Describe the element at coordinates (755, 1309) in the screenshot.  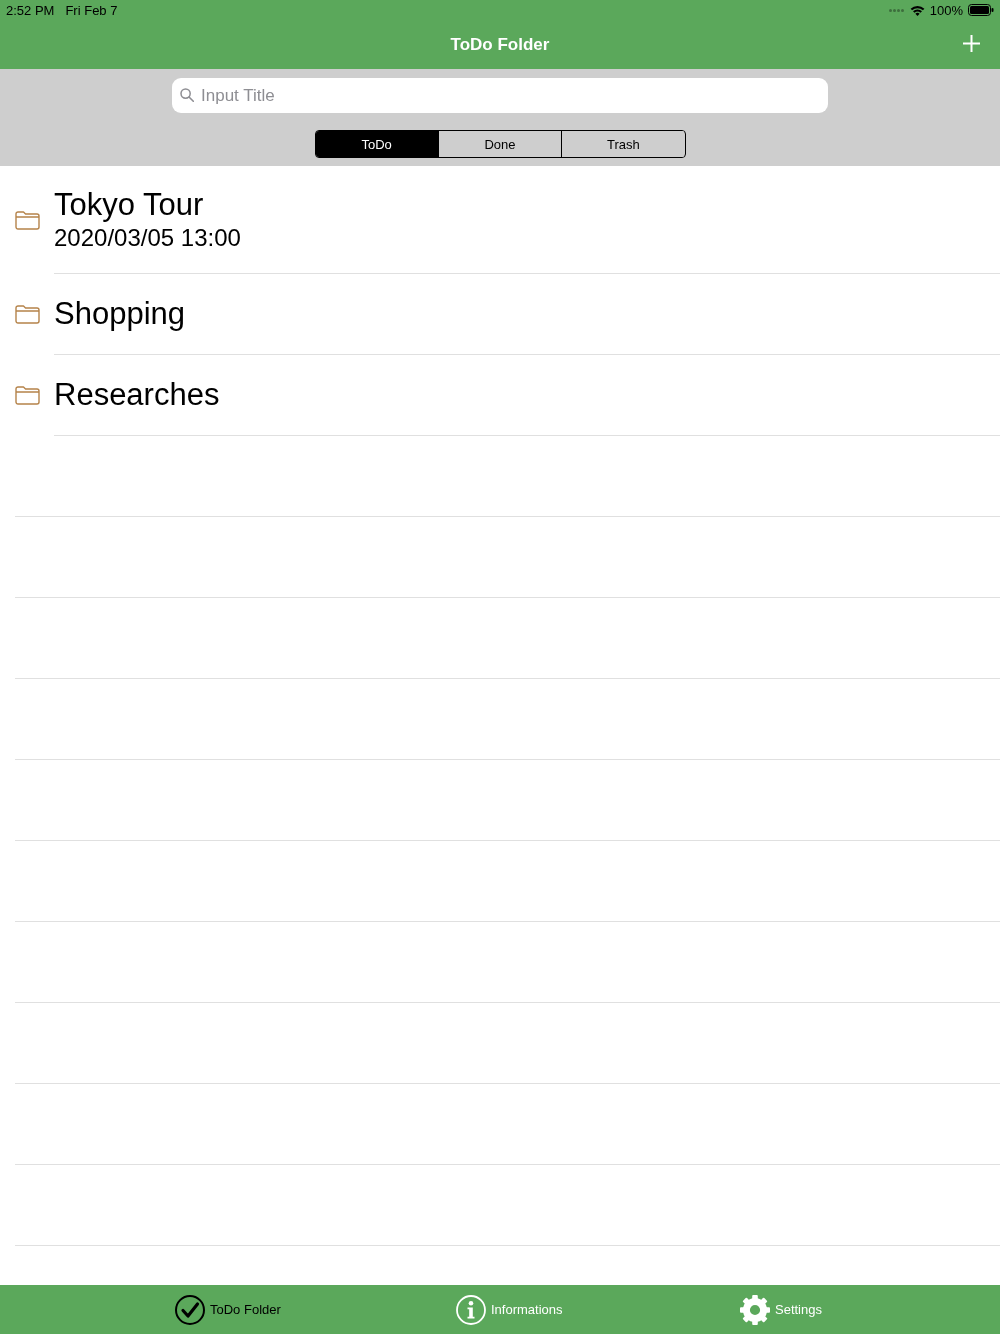
I see `gear-icon` at that location.